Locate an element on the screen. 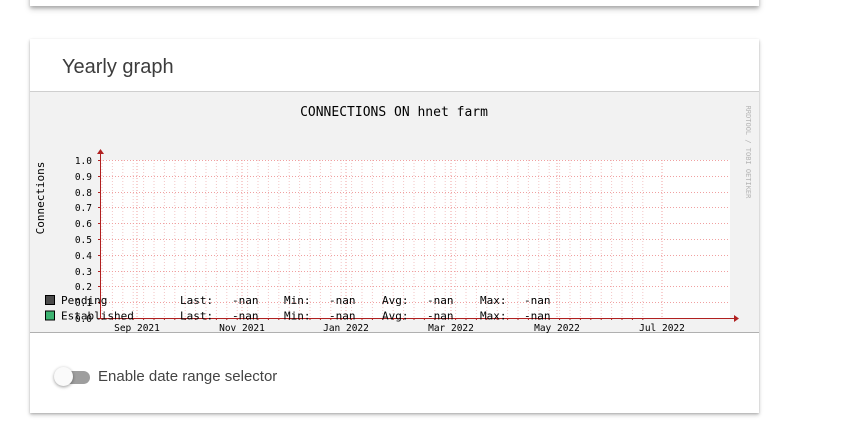 The image size is (853, 448). y-tick-label: 0.3 is located at coordinates (83, 272).